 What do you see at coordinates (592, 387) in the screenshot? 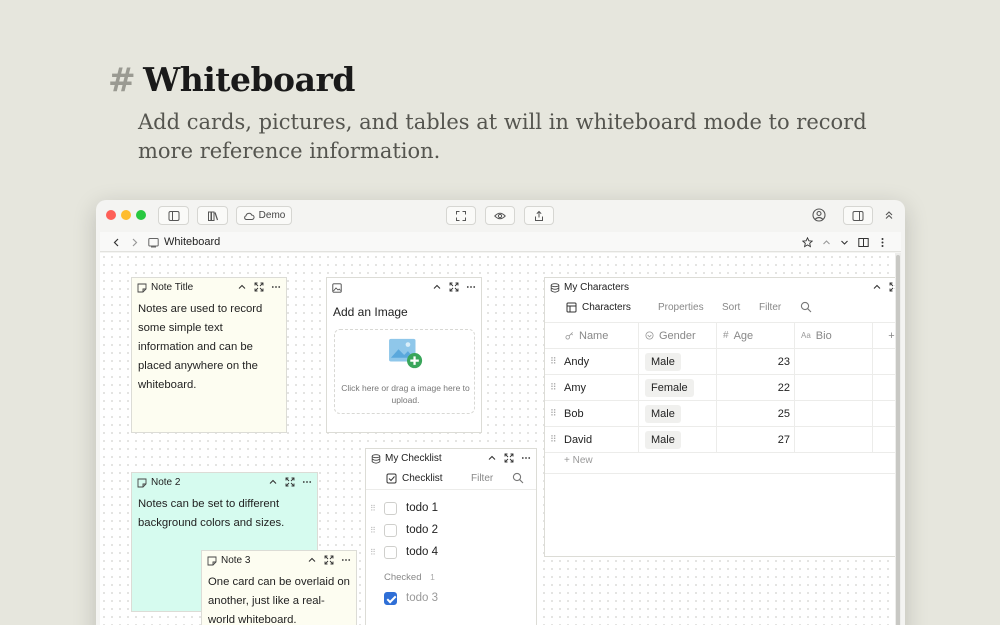
I see `cell-name: Amy` at bounding box center [592, 387].